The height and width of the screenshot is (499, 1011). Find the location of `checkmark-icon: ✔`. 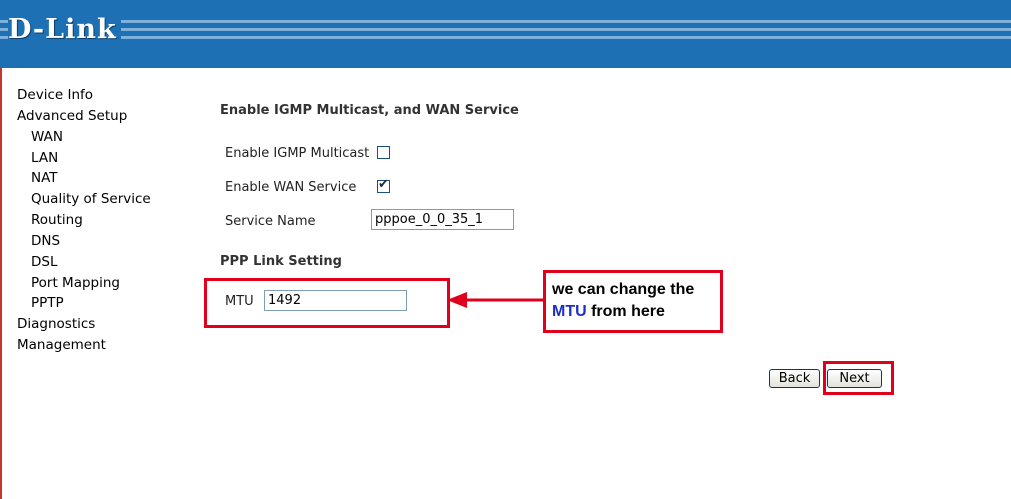

checkmark-icon: ✔ is located at coordinates (383, 184).